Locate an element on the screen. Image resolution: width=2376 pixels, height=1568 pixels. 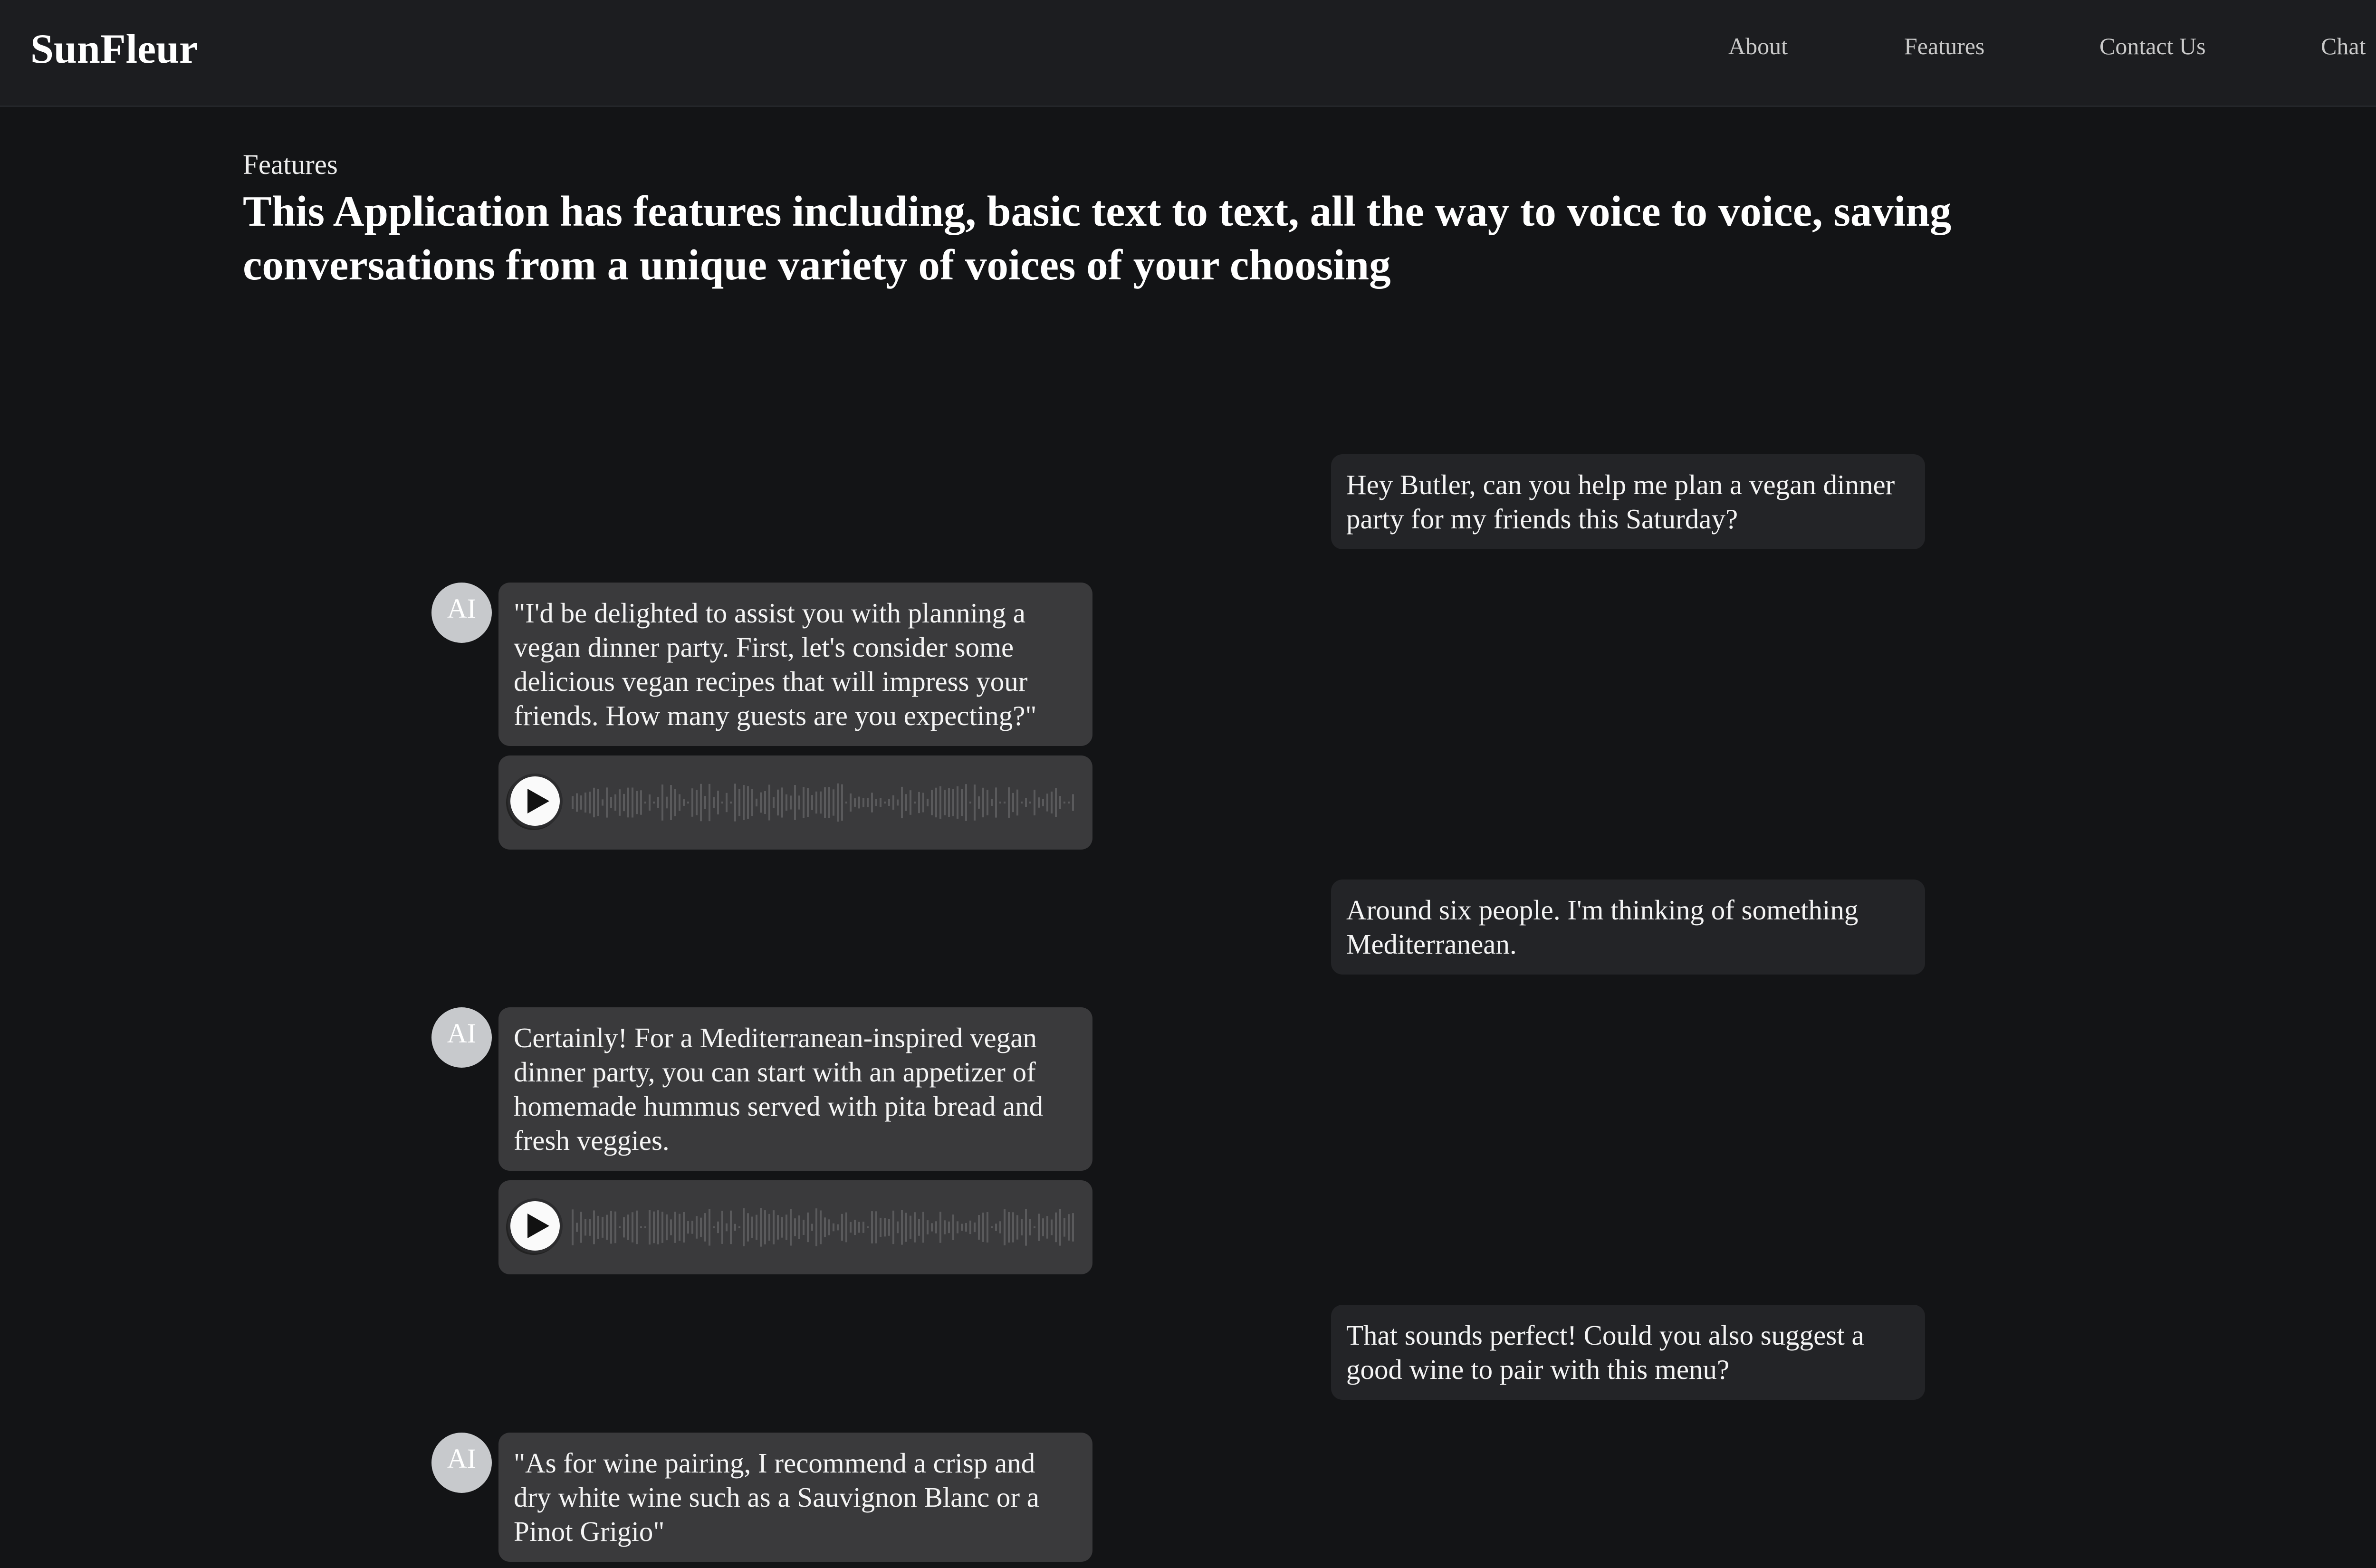
nav-contact-us: Contact Us is located at coordinates (2152, 46).